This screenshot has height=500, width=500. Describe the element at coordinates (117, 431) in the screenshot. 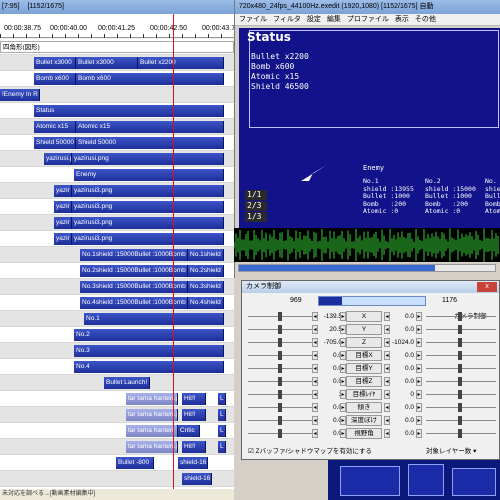

I see `timeline-layer: tar tama hanten Critic L` at that location.